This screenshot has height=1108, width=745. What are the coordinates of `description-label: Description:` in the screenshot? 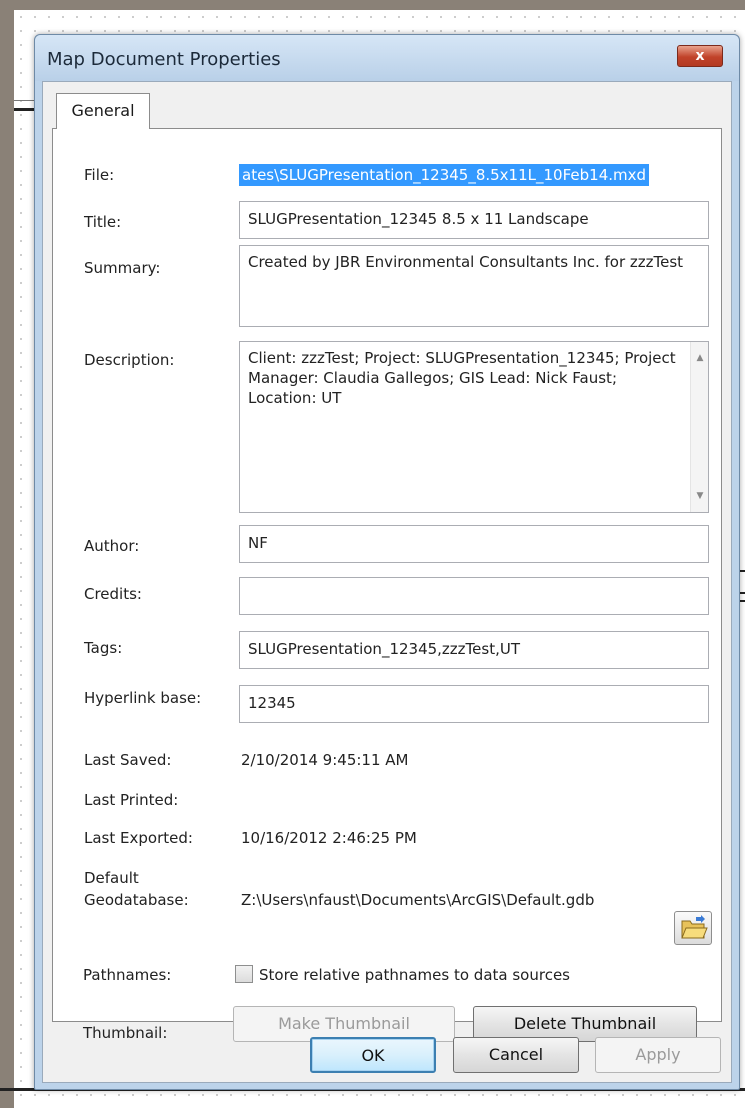 It's located at (129, 360).